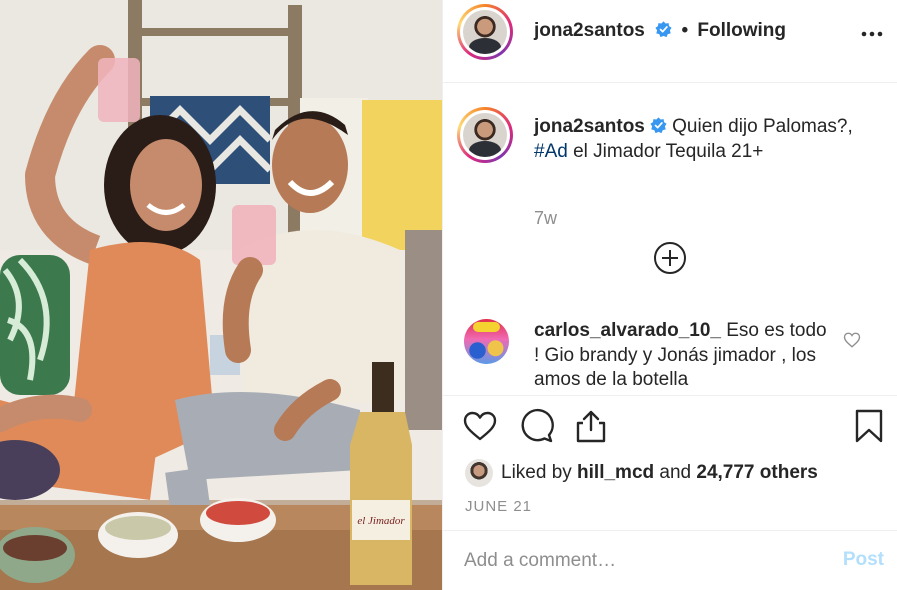  I want to click on comment-icon, so click(536, 426).